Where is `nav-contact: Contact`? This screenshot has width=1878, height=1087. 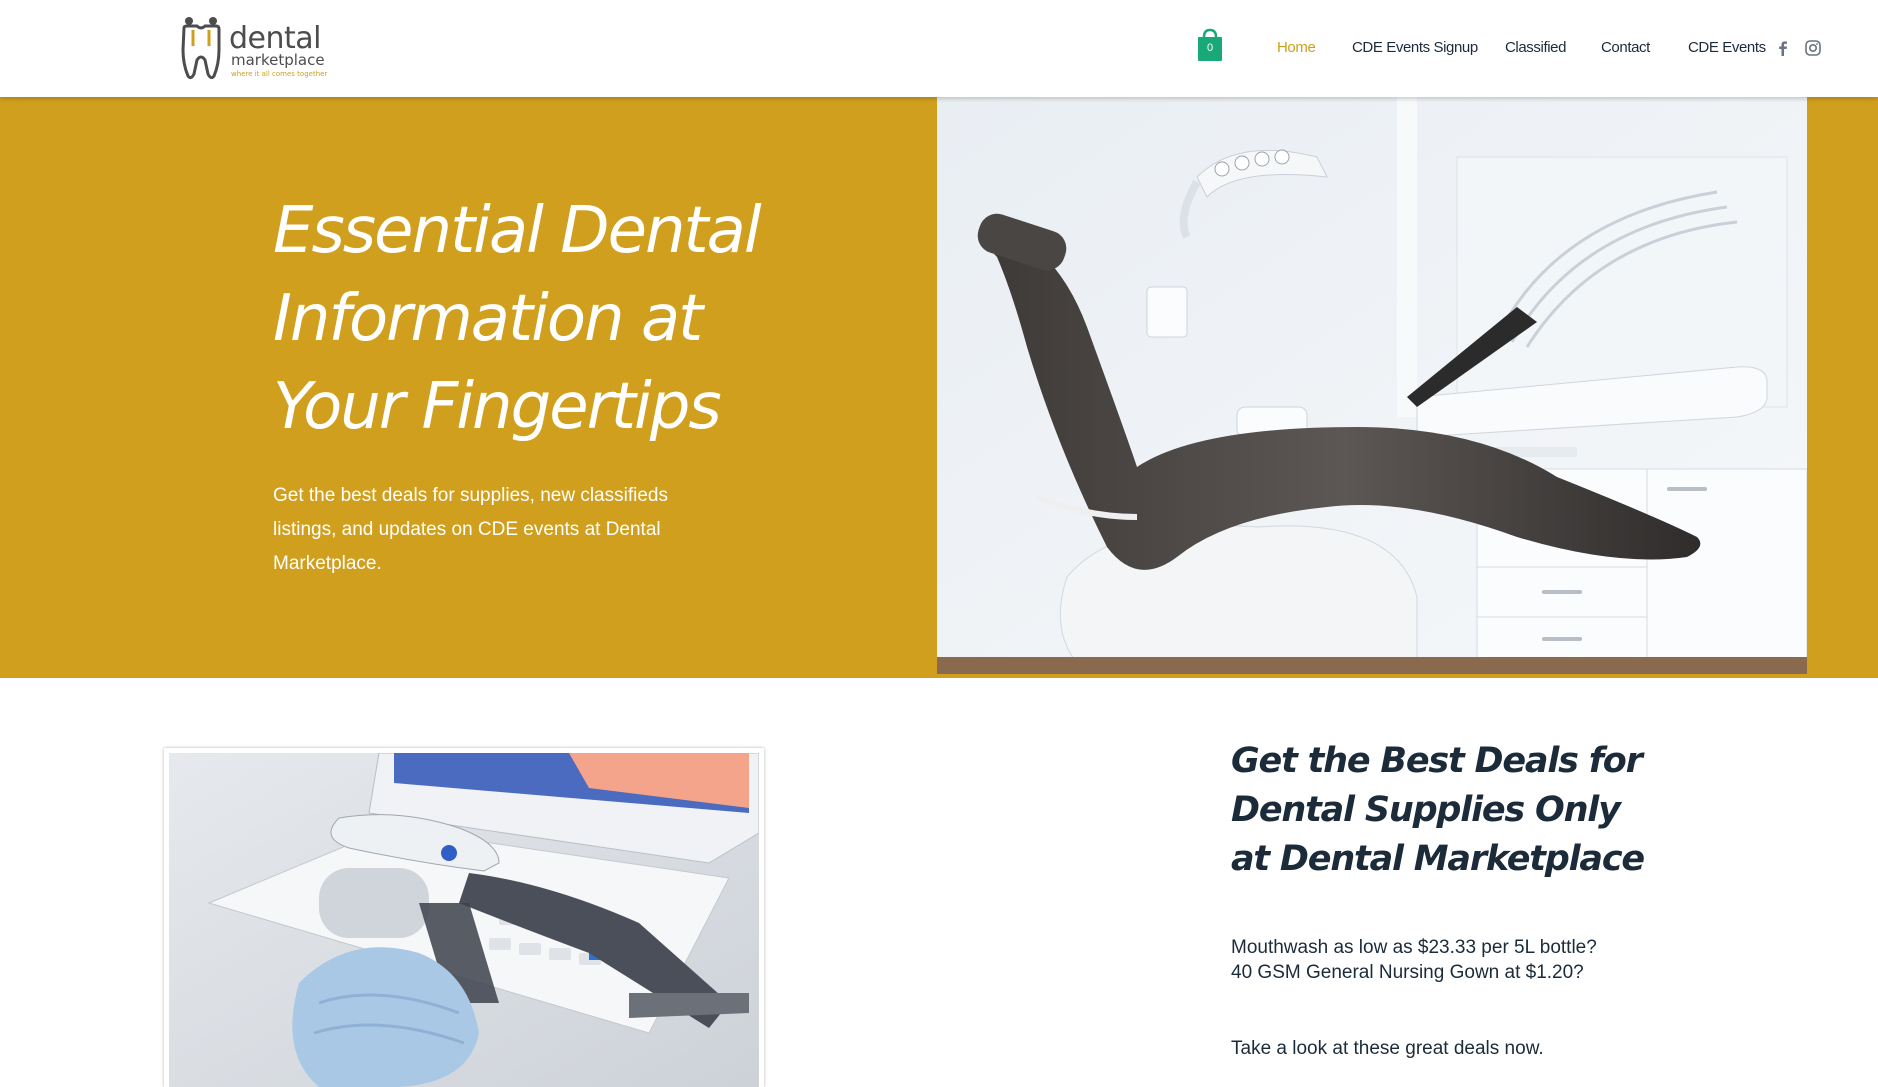 nav-contact: Contact is located at coordinates (1625, 48).